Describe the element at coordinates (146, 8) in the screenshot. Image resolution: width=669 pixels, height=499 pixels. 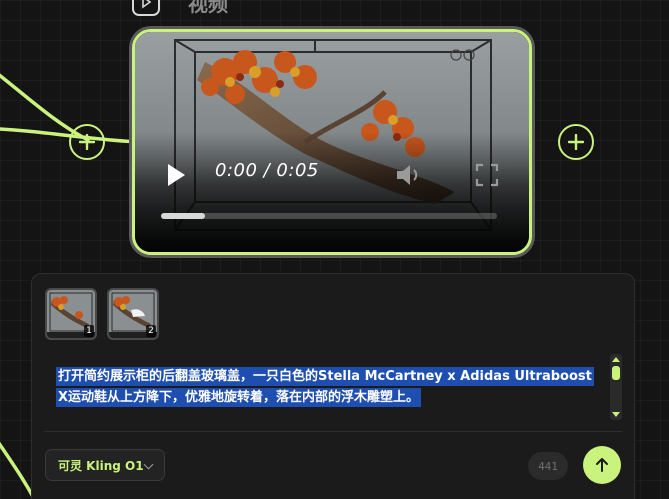
I see `video-node-icon` at that location.